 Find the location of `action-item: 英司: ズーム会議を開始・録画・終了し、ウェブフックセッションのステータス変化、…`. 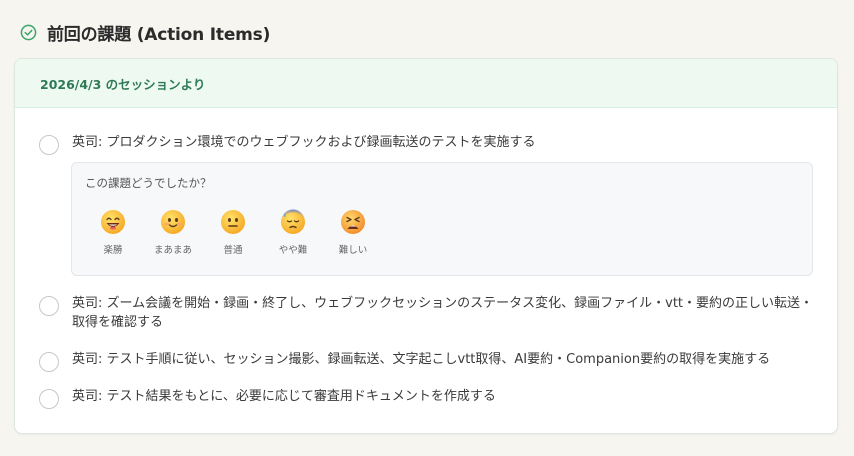

action-item: 英司: ズーム会議を開始・録画・終了し、ウェブフックセッションのステータス変化、… is located at coordinates (426, 313).